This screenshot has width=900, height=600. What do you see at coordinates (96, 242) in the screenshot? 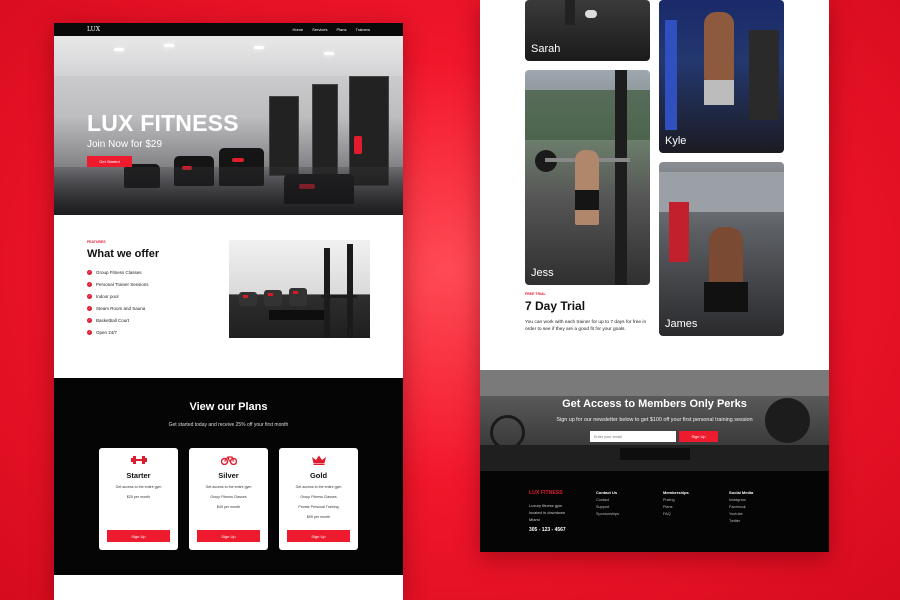
I see `features-tag: FEATURES` at bounding box center [96, 242].